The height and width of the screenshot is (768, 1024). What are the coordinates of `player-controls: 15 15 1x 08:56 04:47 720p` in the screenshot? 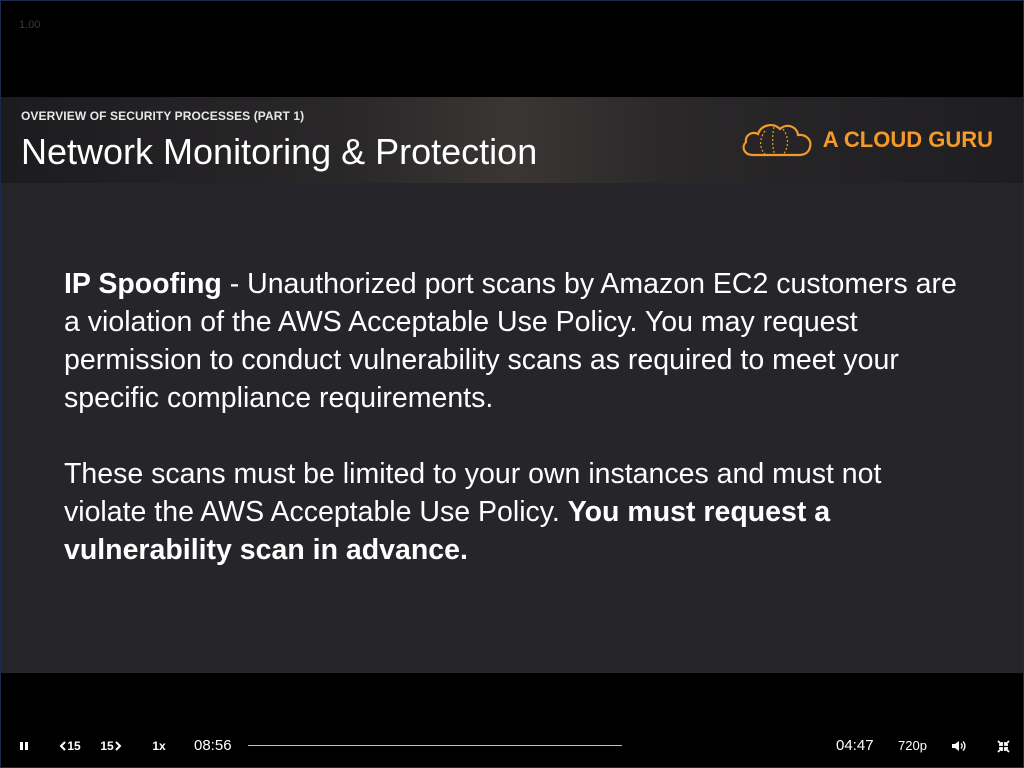 It's located at (512, 746).